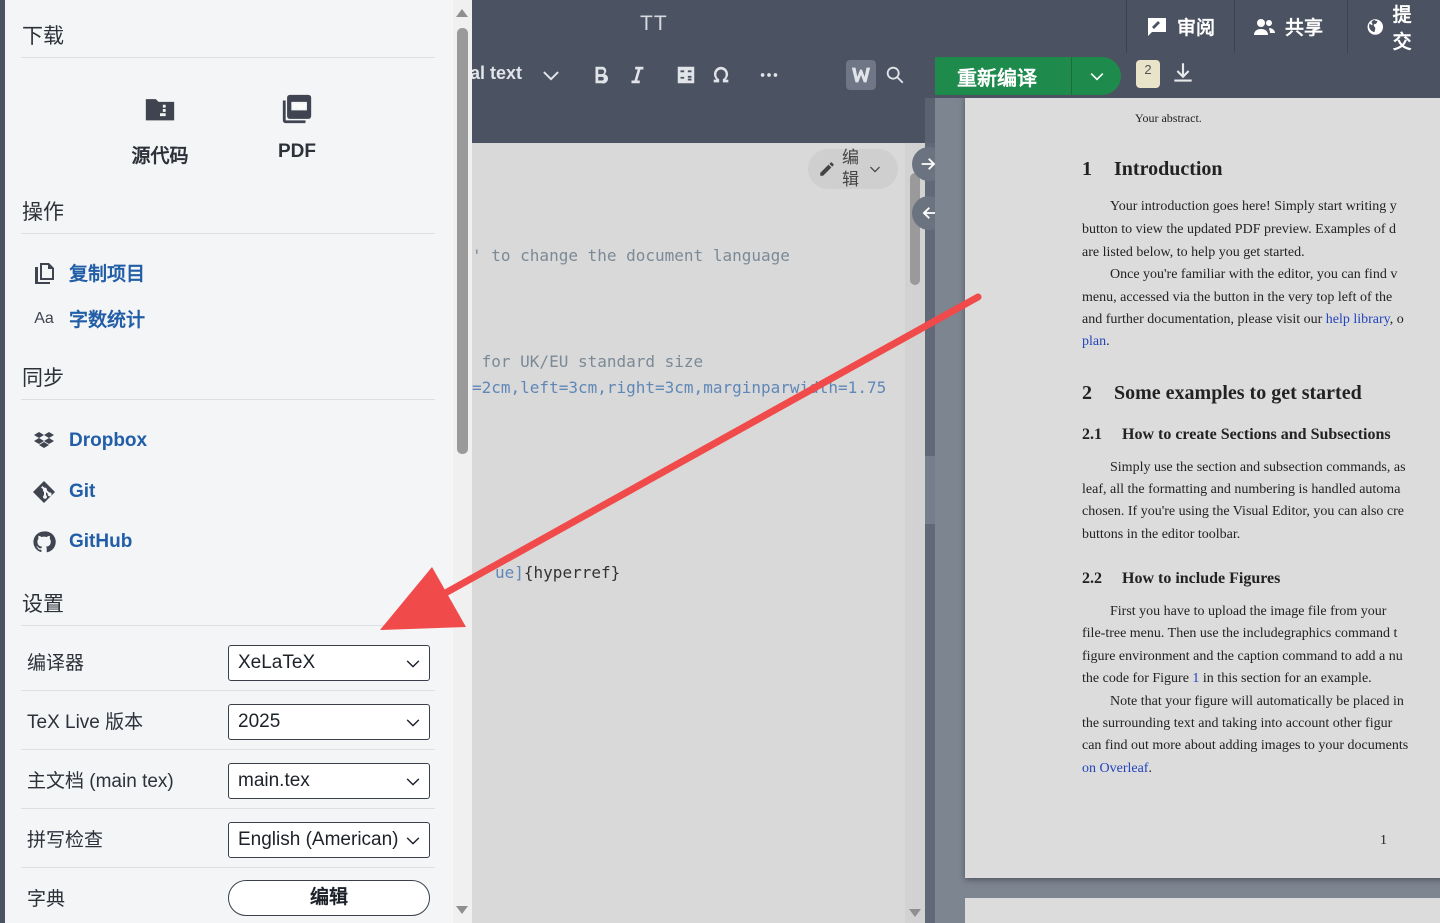 This screenshot has width=1440, height=923. I want to click on code-line: ' to change the document language, so click(631, 255).